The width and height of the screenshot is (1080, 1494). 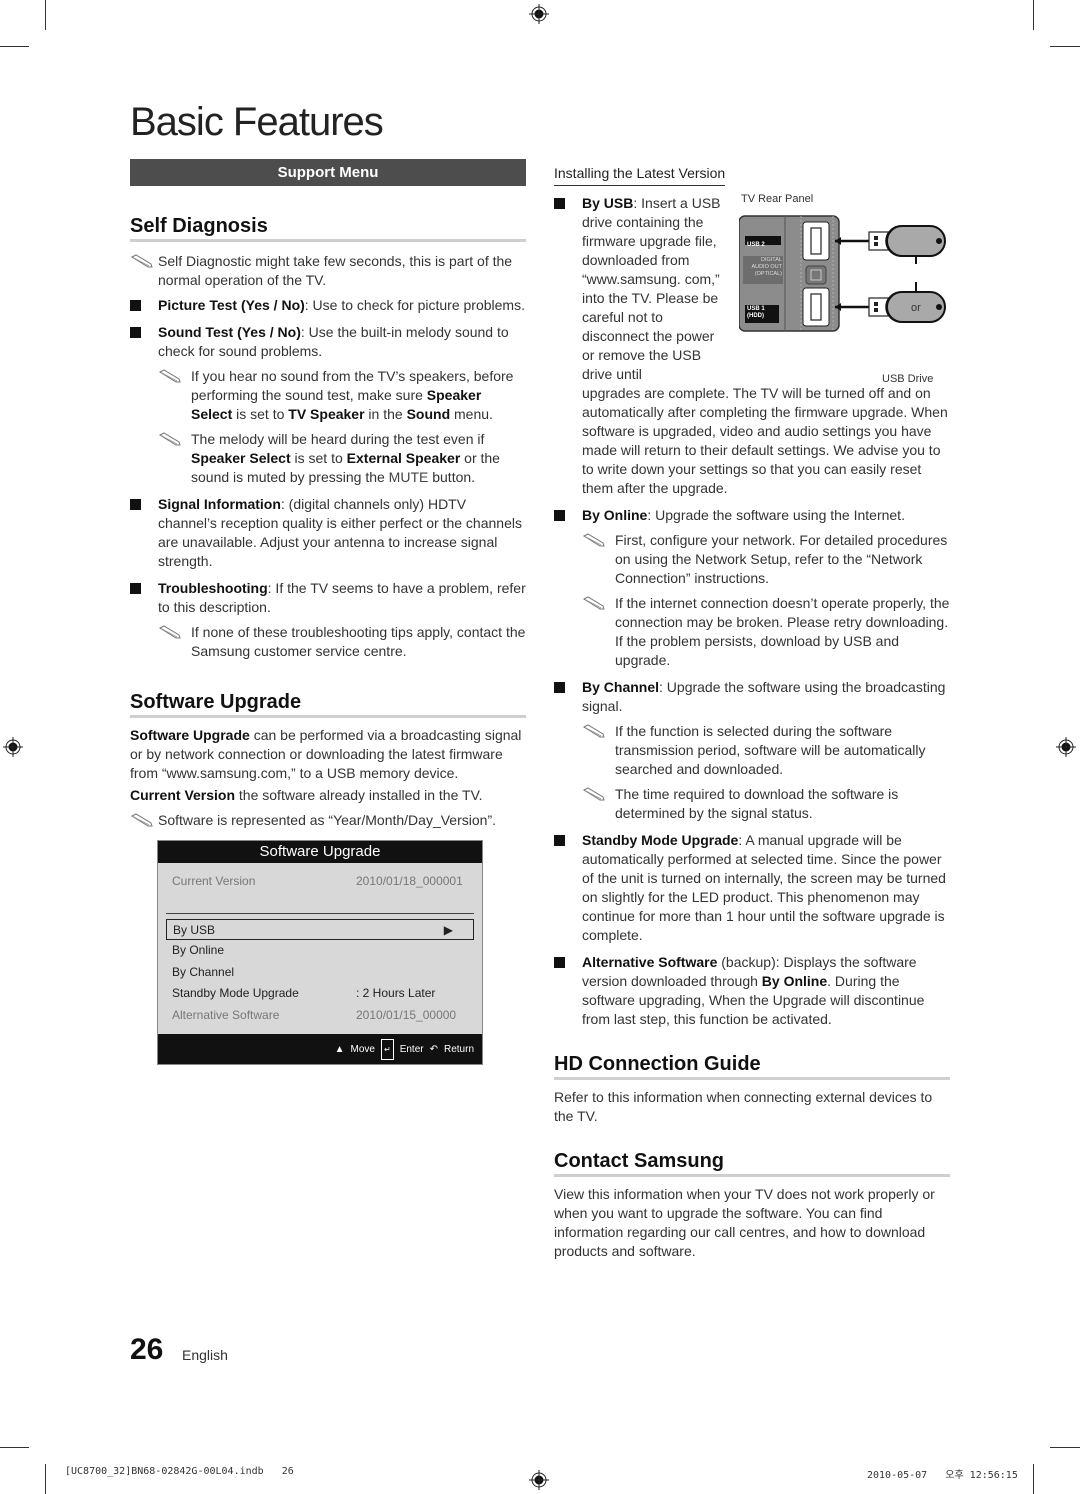 I want to click on tv-menu-divider, so click(x=320, y=913).